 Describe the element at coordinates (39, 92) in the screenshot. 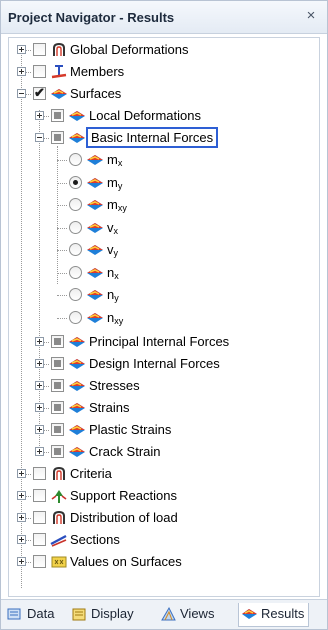

I see `checkbox-checked: ✔` at that location.